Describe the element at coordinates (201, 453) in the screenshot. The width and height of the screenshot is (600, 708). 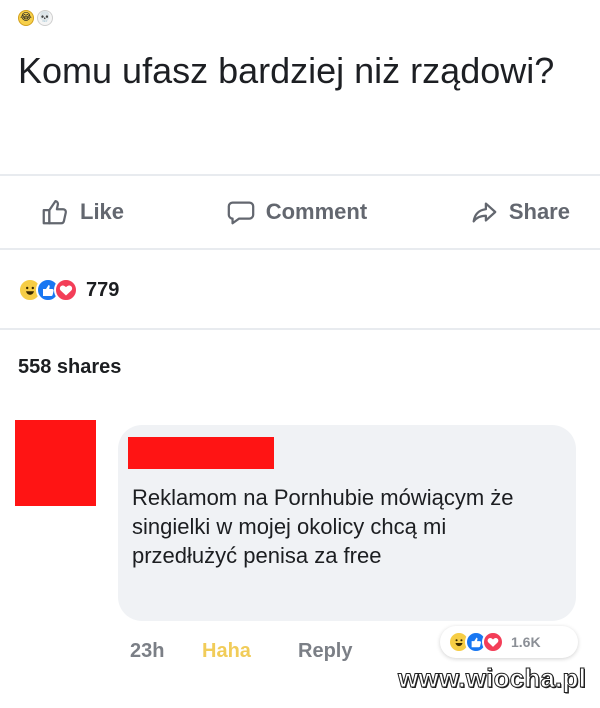
I see `commenter-name-redaction` at that location.